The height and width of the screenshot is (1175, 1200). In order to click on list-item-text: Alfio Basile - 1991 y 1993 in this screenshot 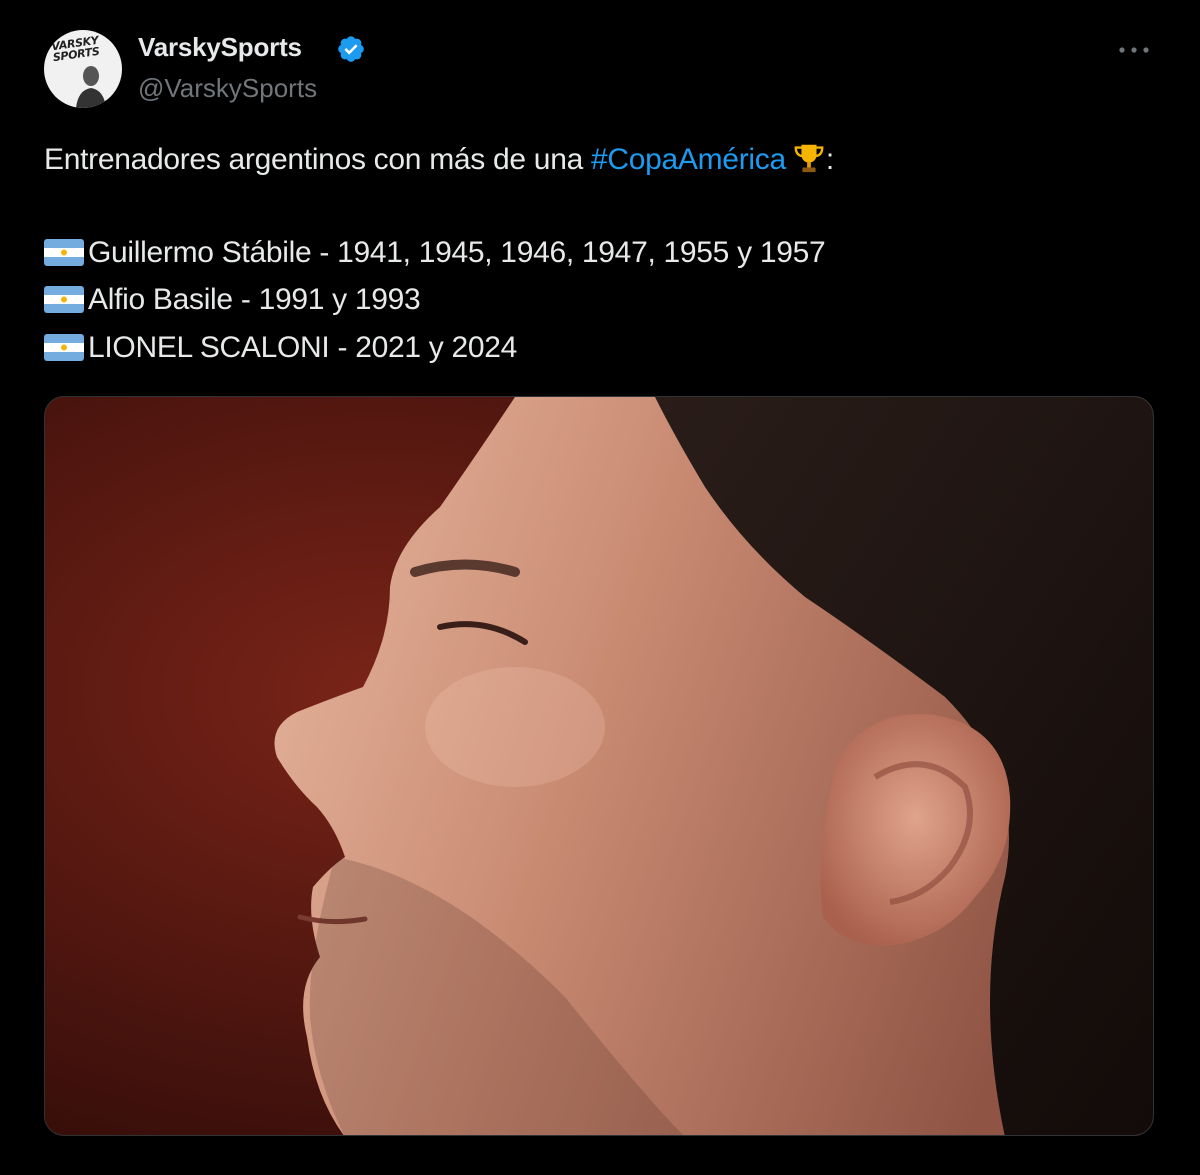, I will do `click(254, 299)`.